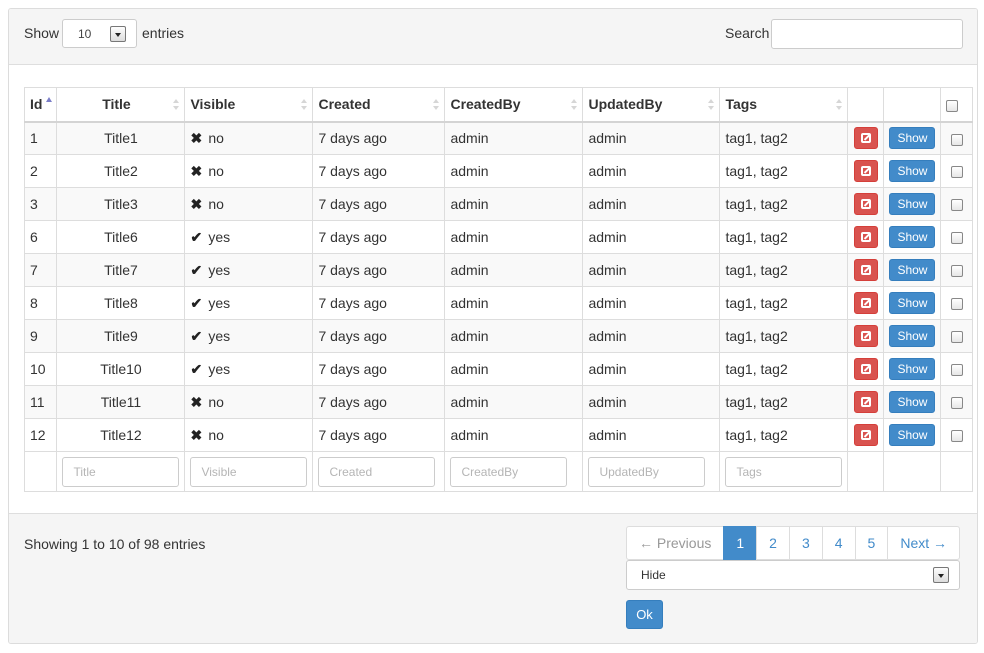 This screenshot has height=653, width=984. Describe the element at coordinates (924, 543) in the screenshot. I see `next-page-button: Next →` at that location.